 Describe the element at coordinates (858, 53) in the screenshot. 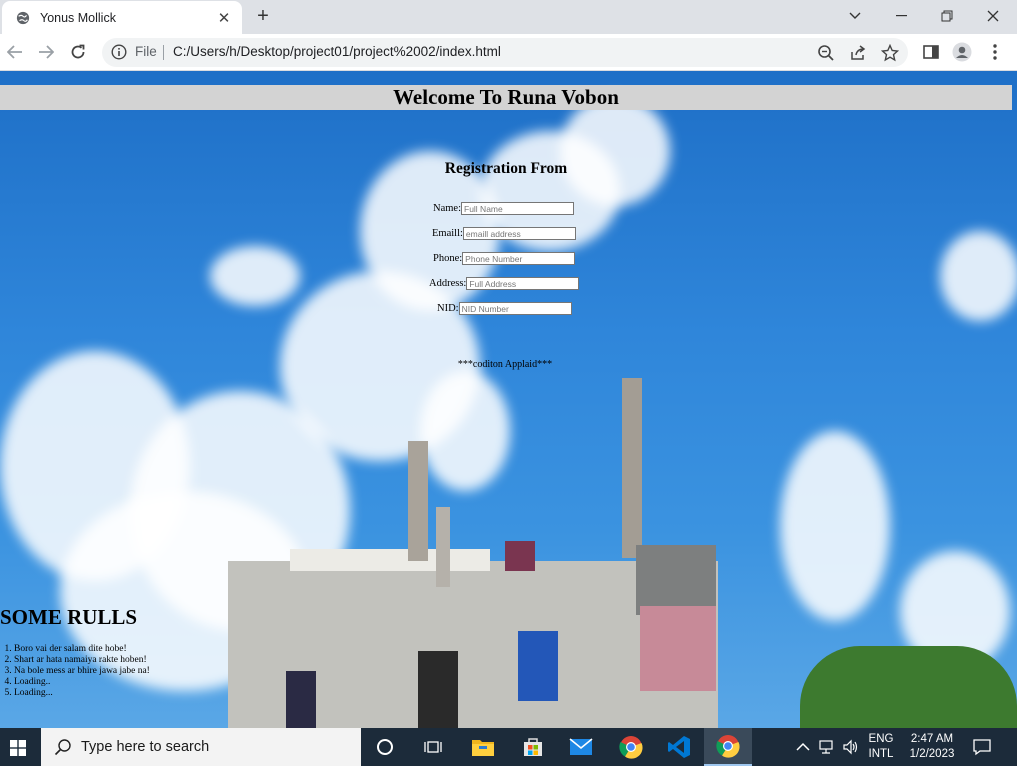

I see `share-icon` at that location.